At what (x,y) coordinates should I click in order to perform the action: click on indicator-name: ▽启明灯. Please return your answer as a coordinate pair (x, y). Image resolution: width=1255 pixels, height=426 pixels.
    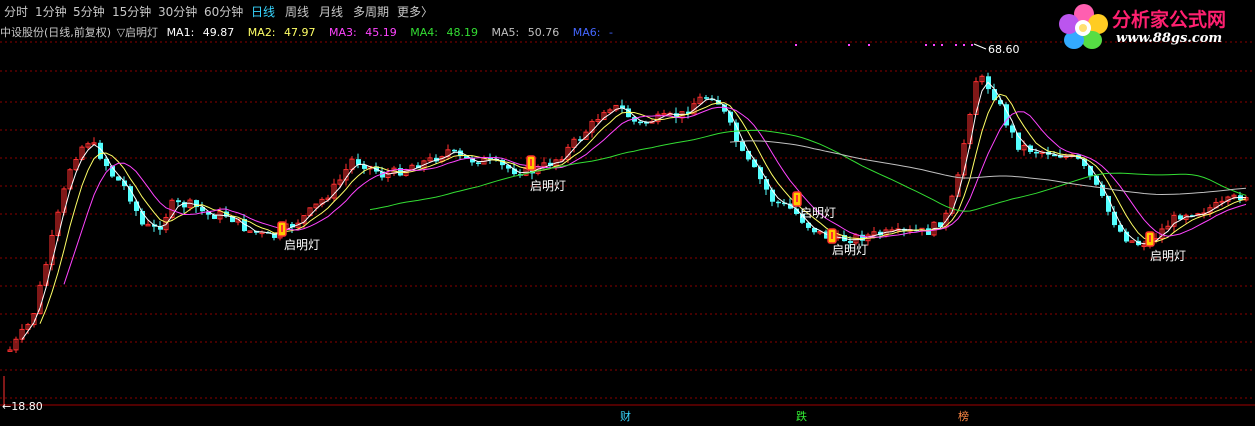
    Looking at the image, I should click on (137, 32).